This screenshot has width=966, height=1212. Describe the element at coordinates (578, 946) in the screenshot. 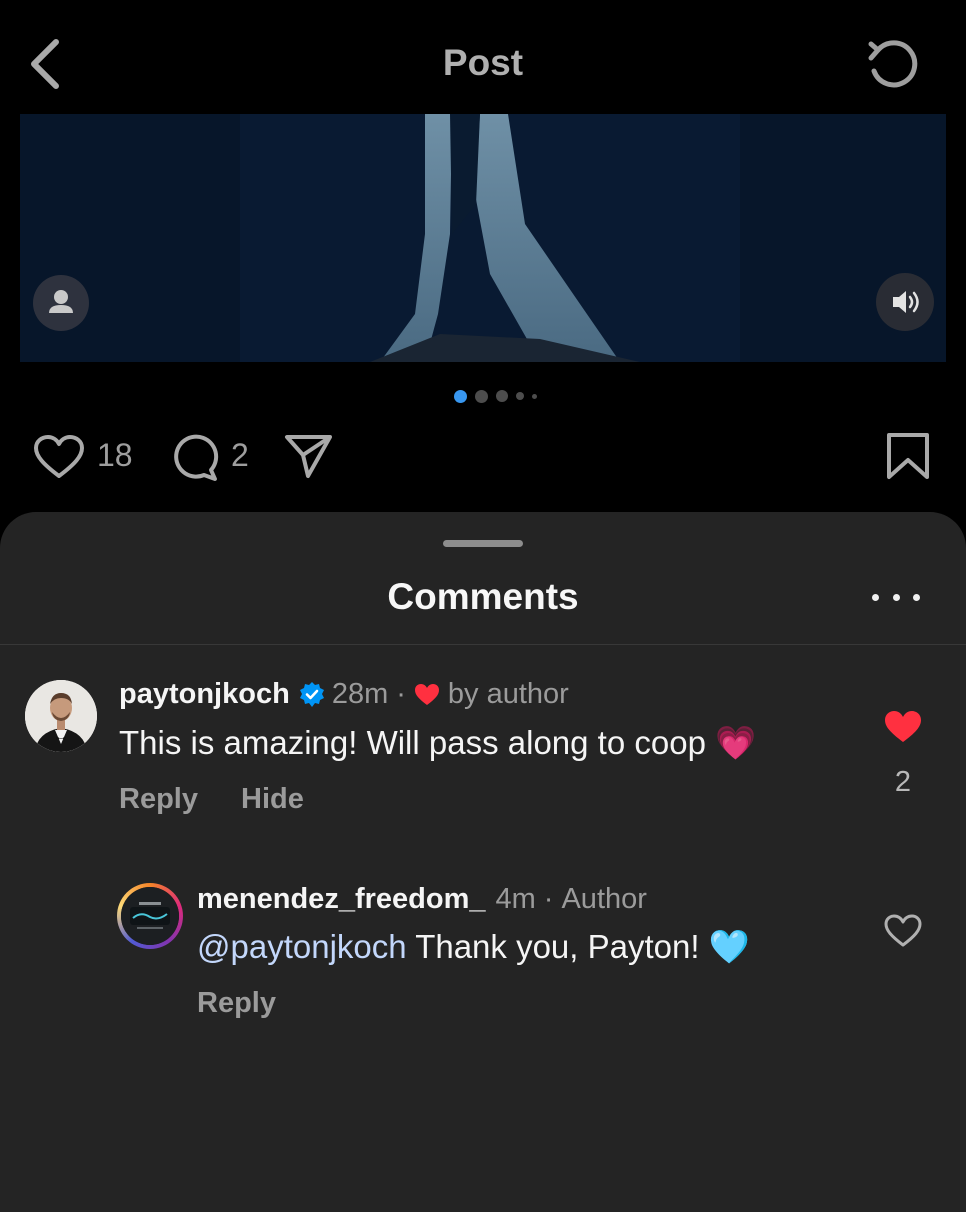

I see `comment-body: Thank you, Payton! 🩵` at that location.